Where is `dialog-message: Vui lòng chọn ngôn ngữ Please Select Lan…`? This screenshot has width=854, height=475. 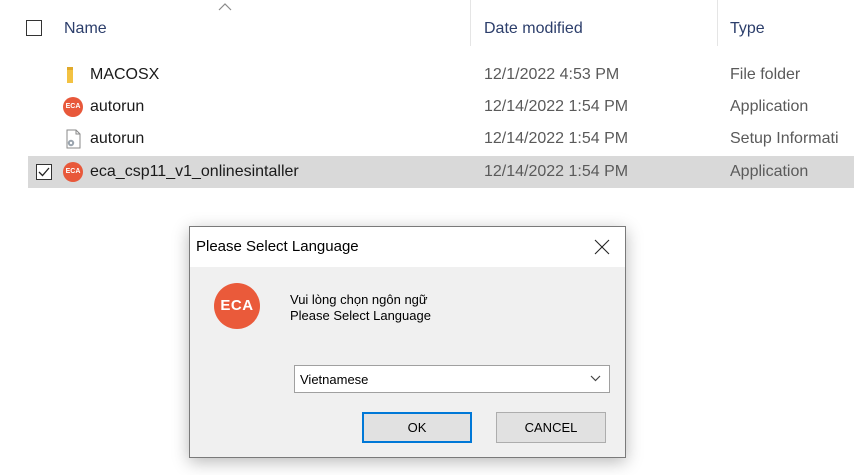 dialog-message: Vui lòng chọn ngôn ngữ Please Select Lan… is located at coordinates (360, 308).